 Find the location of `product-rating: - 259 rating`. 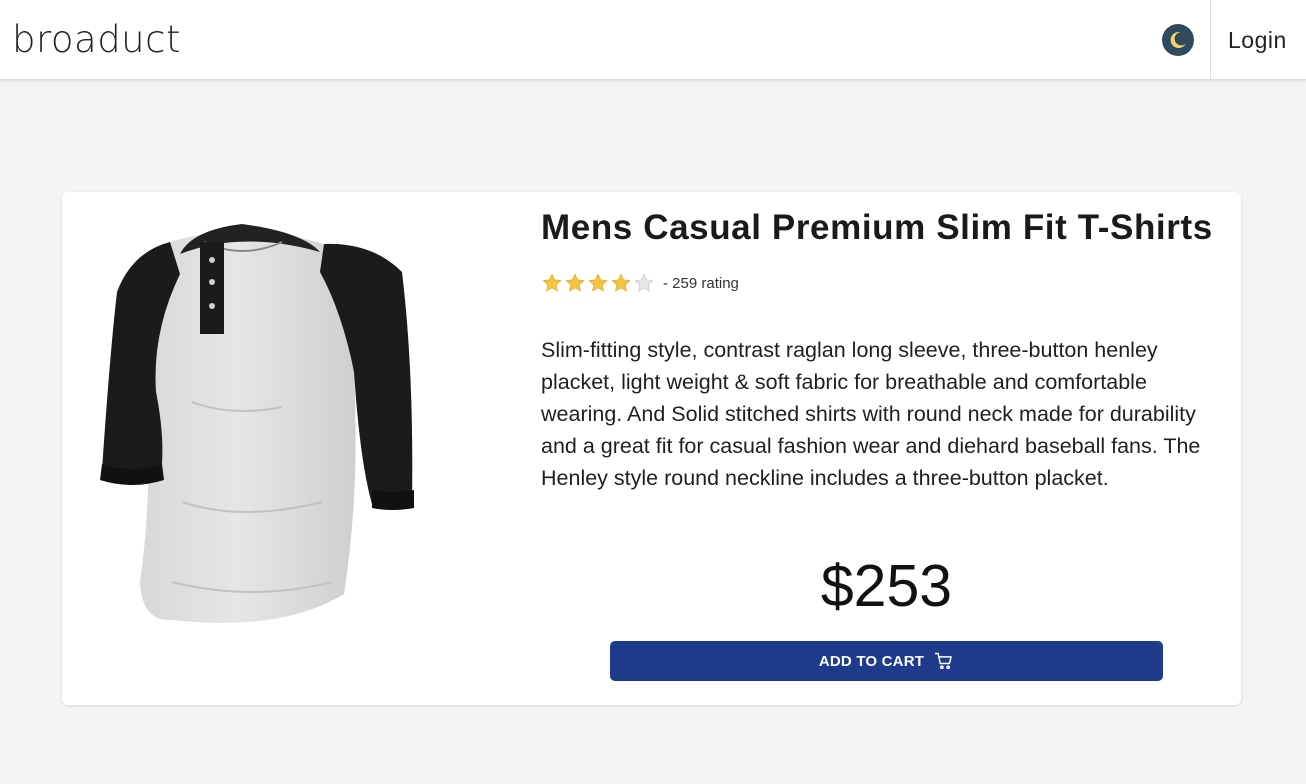

product-rating: - 259 rating is located at coordinates (640, 283).